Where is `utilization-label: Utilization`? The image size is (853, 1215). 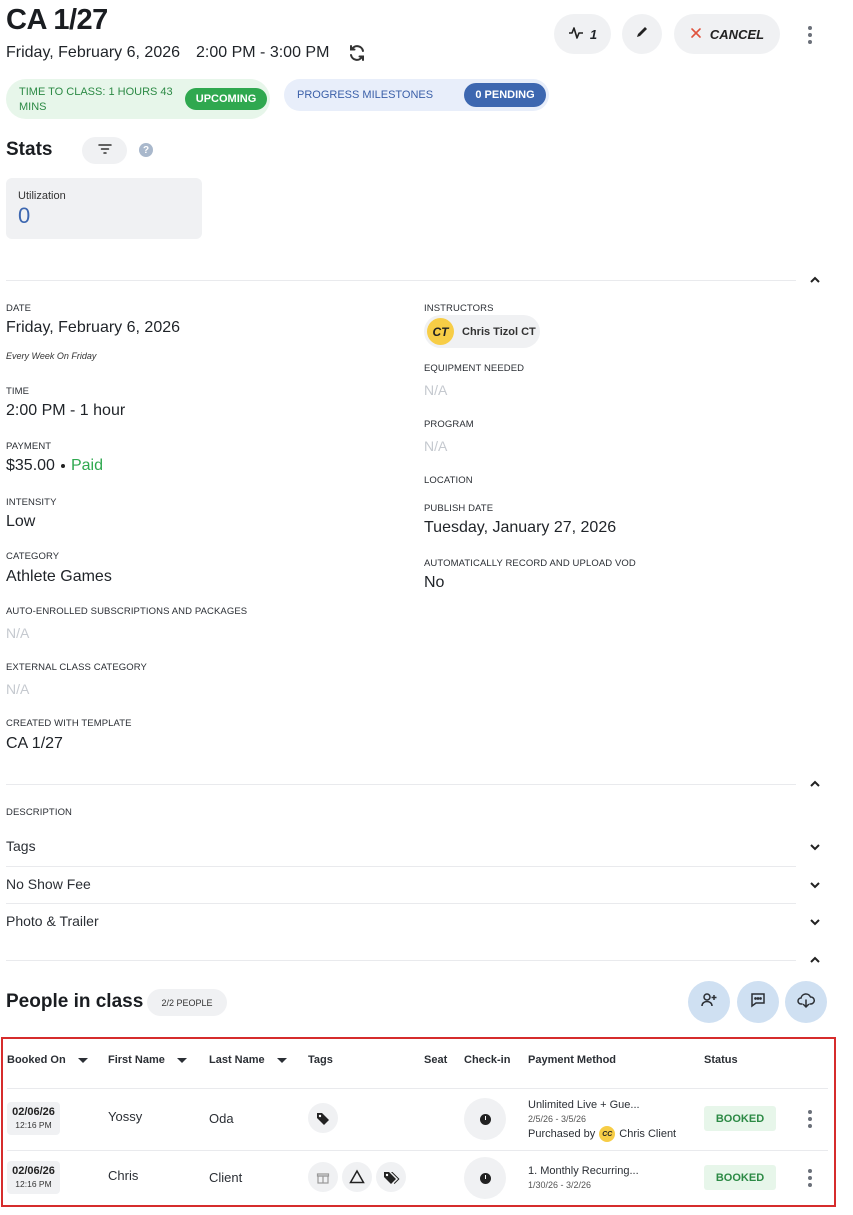
utilization-label: Utilization is located at coordinates (42, 196).